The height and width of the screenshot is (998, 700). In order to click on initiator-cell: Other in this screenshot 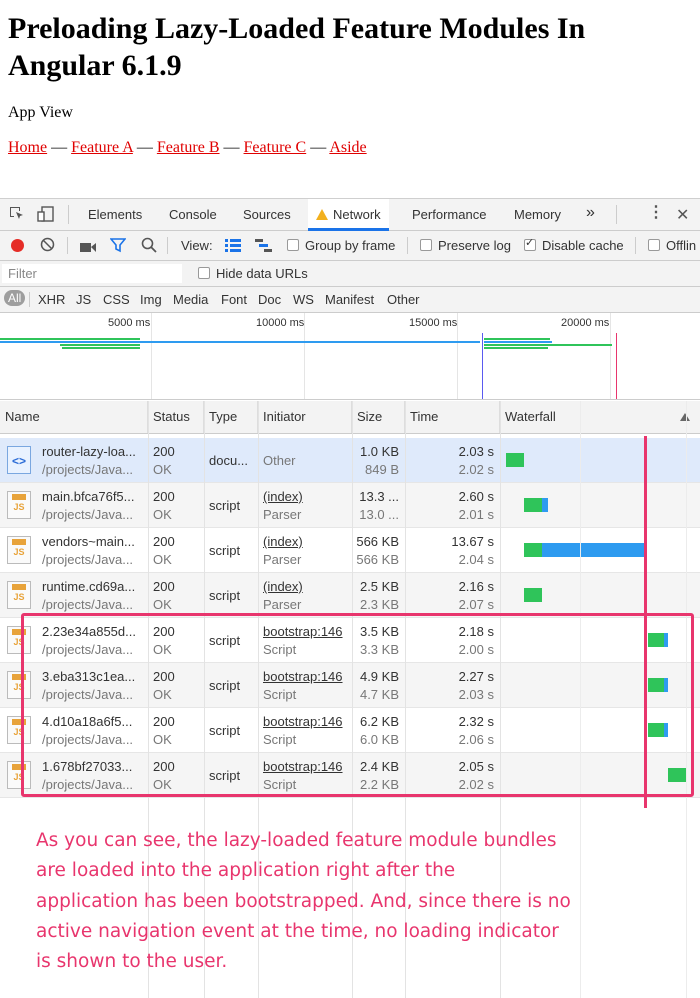, I will do `click(305, 460)`.